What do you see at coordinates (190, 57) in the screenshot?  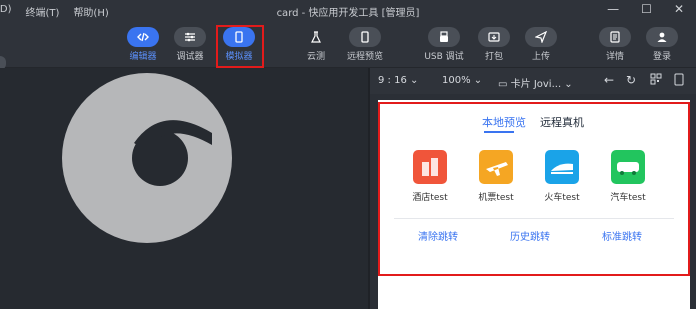 I see `debugger-label: 调试器` at bounding box center [190, 57].